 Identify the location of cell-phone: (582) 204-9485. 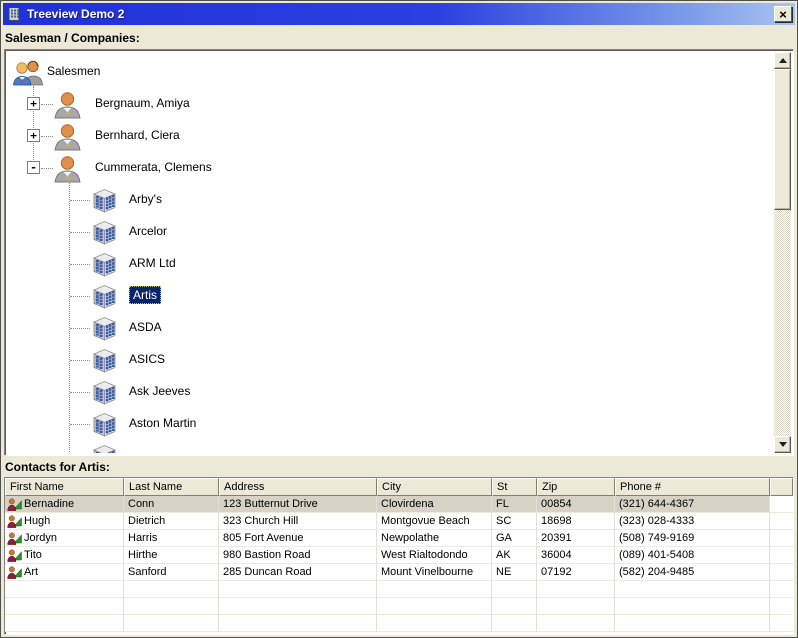
(692, 572).